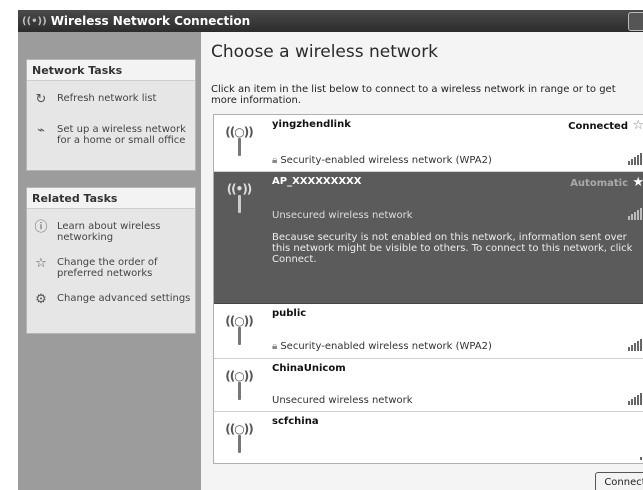 The width and height of the screenshot is (643, 490). I want to click on star-icon: ☆, so click(41, 263).